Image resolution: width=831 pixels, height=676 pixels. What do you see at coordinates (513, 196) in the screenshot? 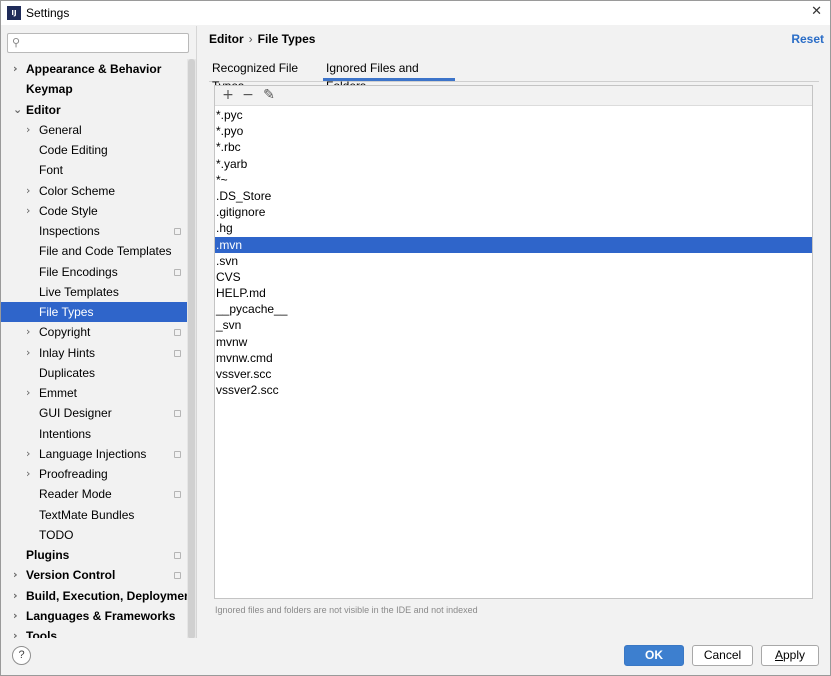
I see `list-item: .DS_Store` at bounding box center [513, 196].